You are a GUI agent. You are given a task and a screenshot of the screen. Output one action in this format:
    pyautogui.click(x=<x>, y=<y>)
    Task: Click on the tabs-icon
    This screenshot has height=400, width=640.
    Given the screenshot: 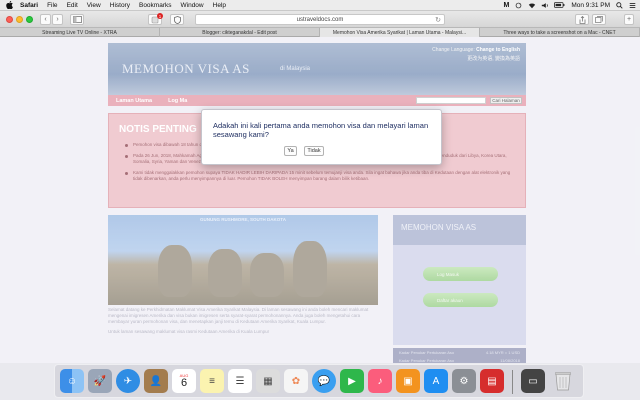 What is the action you would take?
    pyautogui.click(x=599, y=19)
    